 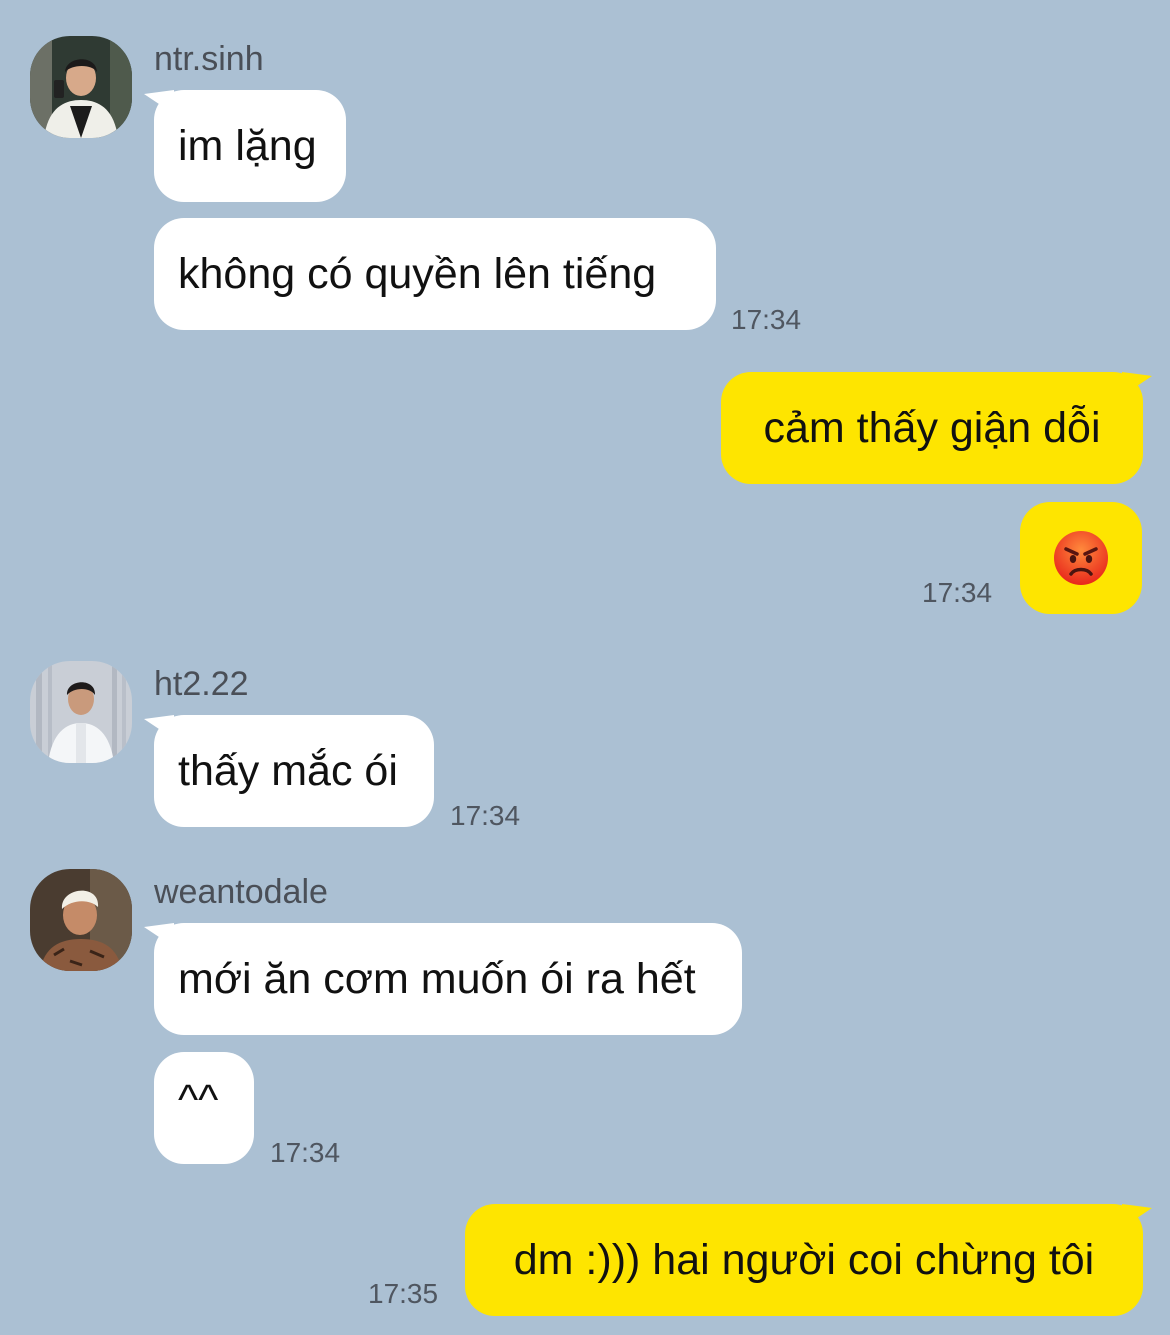 What do you see at coordinates (448, 979) in the screenshot?
I see `message-bubble: mới ăn cơm muốn ói ra hết` at bounding box center [448, 979].